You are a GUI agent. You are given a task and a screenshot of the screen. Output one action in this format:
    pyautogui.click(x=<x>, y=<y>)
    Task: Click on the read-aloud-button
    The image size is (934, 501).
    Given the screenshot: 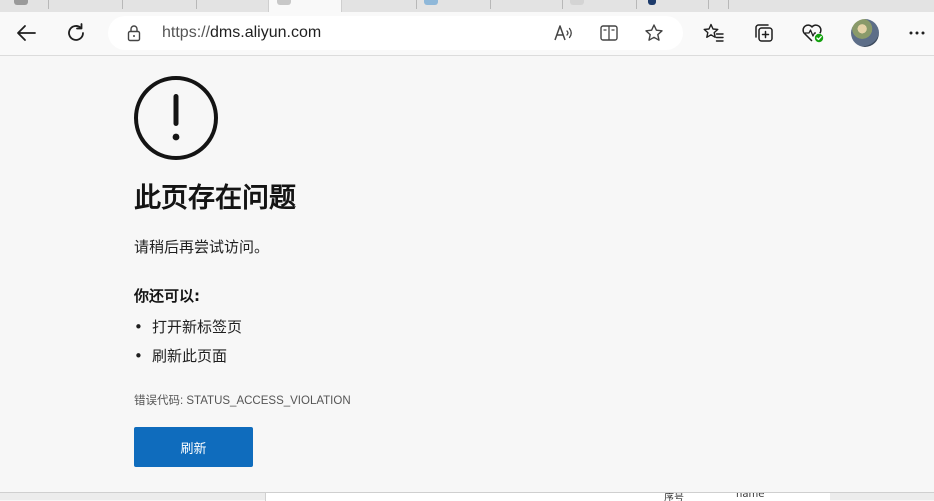 What is the action you would take?
    pyautogui.click(x=564, y=33)
    